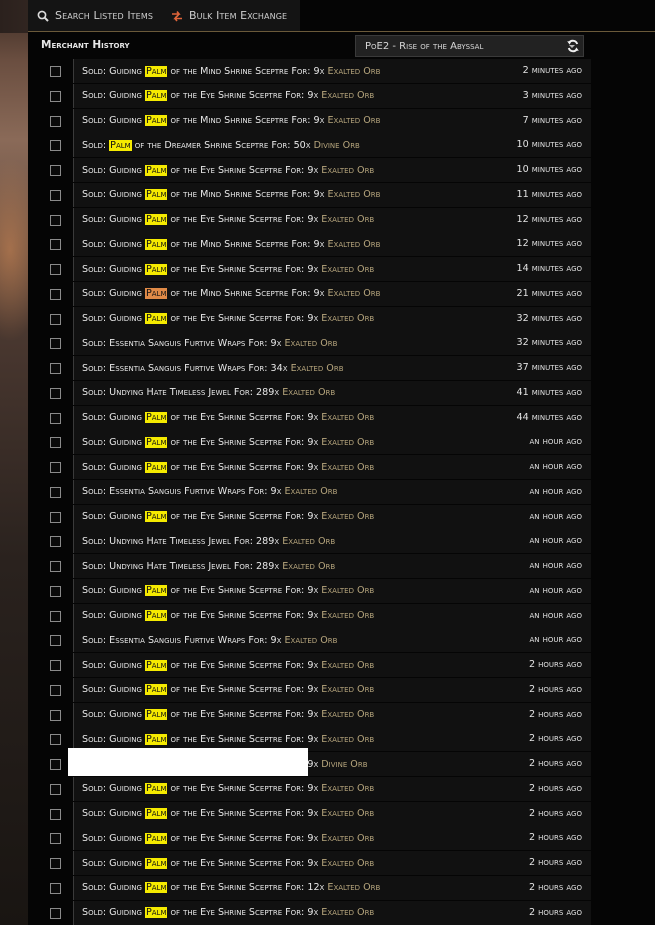  Describe the element at coordinates (244, 690) in the screenshot. I see `sale-text-suffix: of the Eye Shrine Sceptre For: 9x` at that location.